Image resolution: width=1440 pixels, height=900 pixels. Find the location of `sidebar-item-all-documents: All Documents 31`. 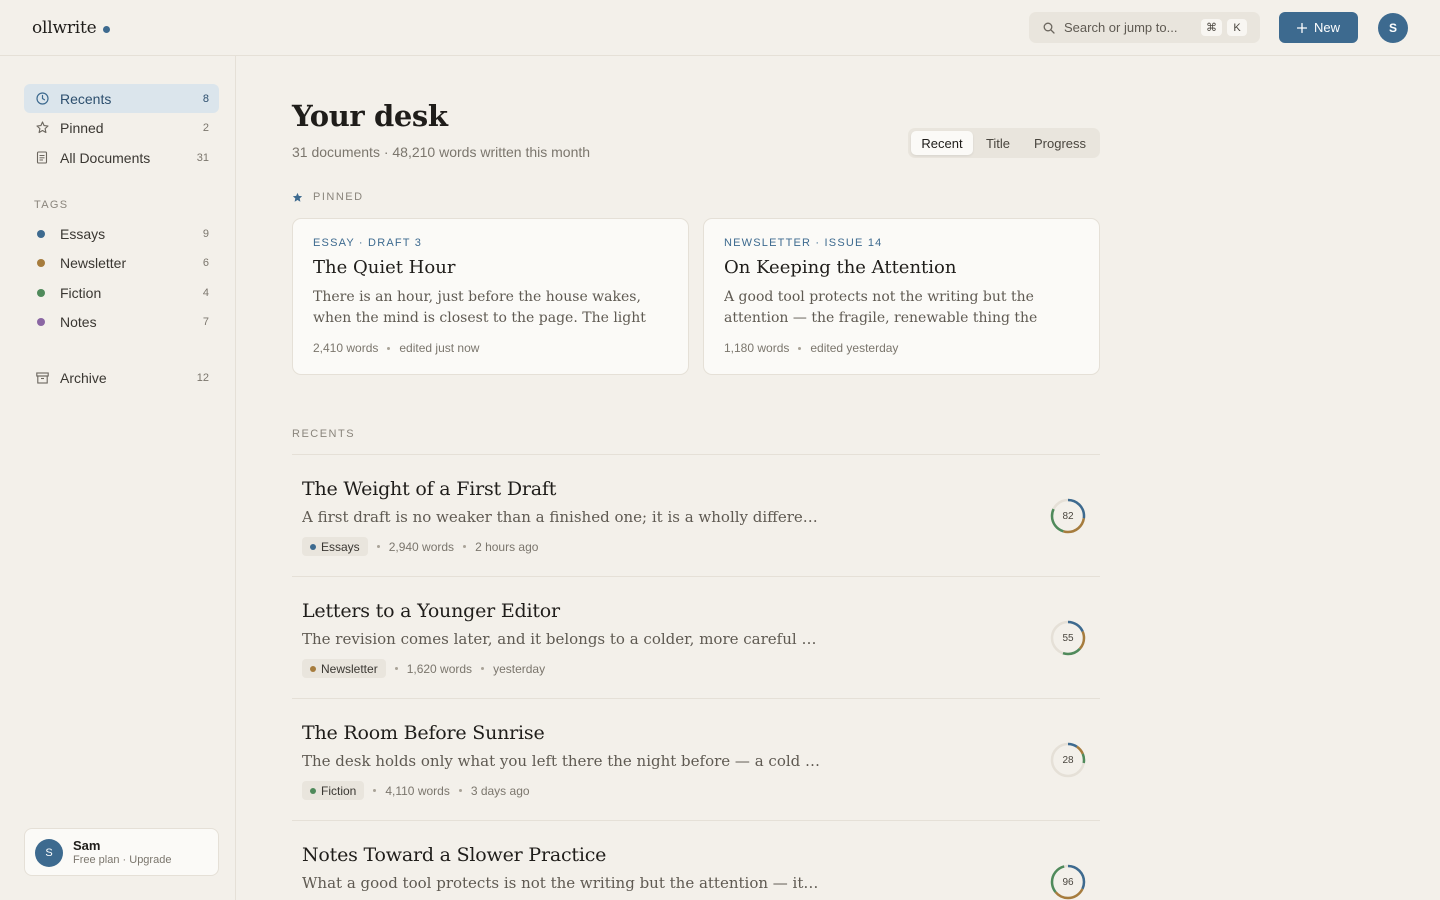

sidebar-item-all-documents: All Documents 31 is located at coordinates (121, 157).